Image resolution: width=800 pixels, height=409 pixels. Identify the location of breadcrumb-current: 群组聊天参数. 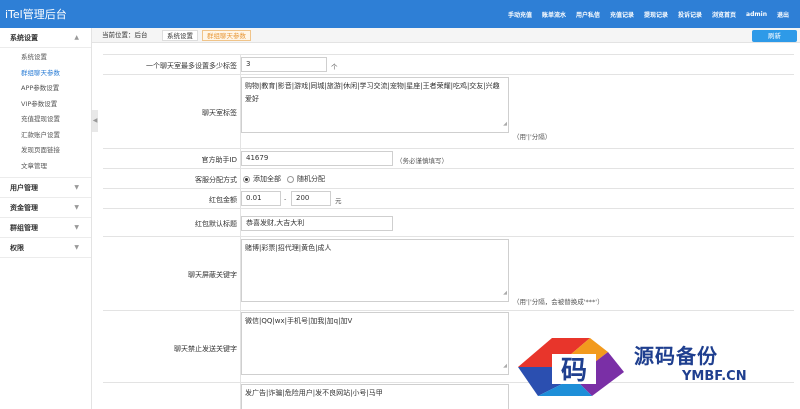
(226, 35).